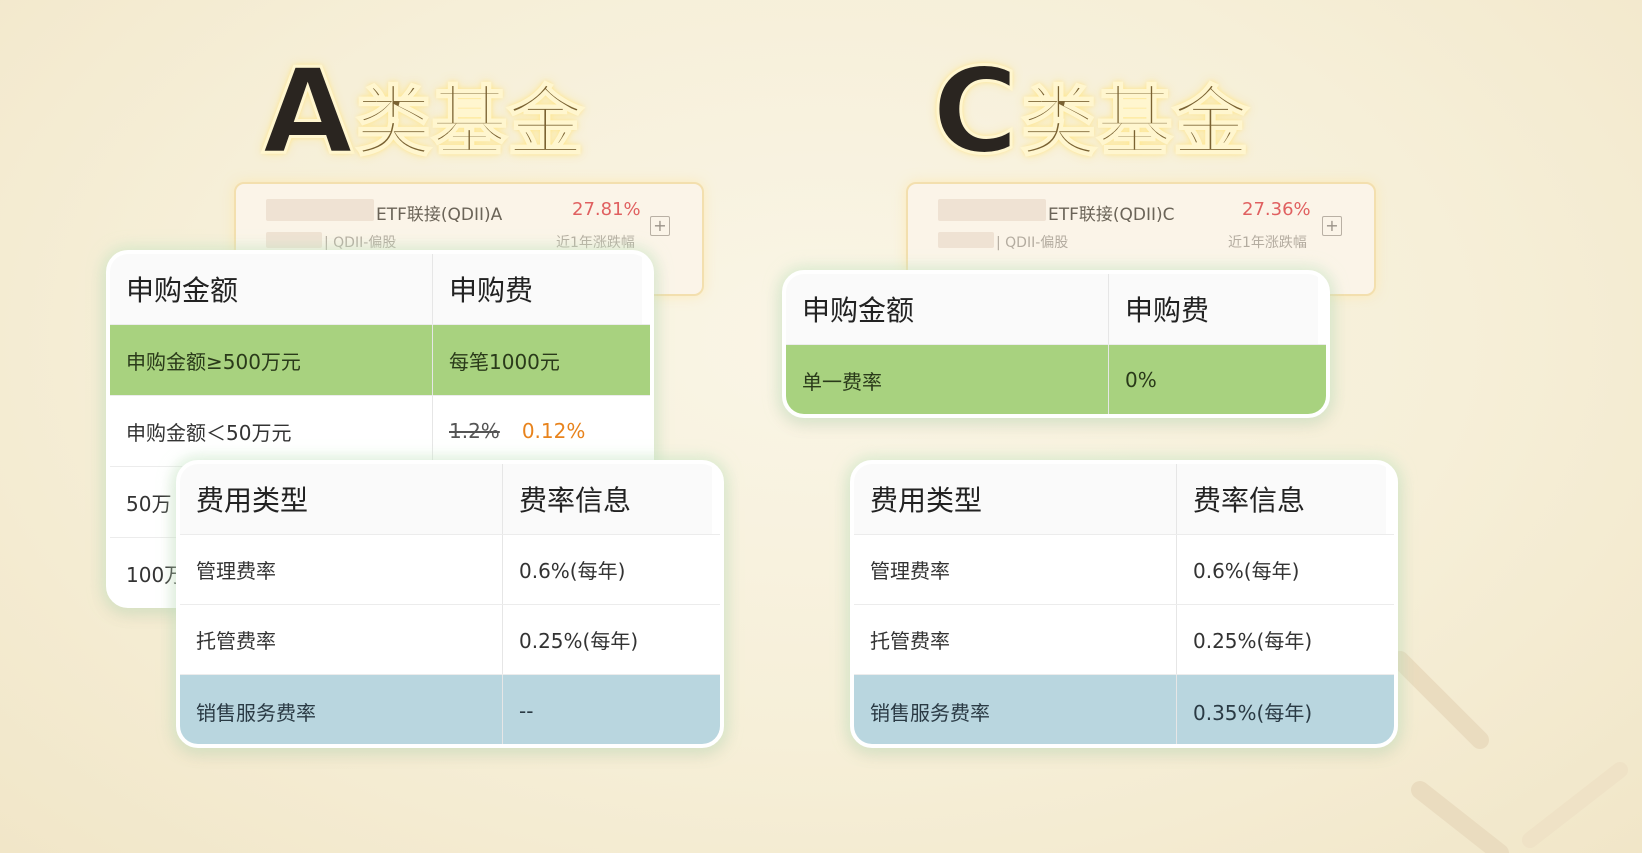 The width and height of the screenshot is (1642, 853). What do you see at coordinates (1213, 379) in the screenshot?
I see `row-fee: 0%` at bounding box center [1213, 379].